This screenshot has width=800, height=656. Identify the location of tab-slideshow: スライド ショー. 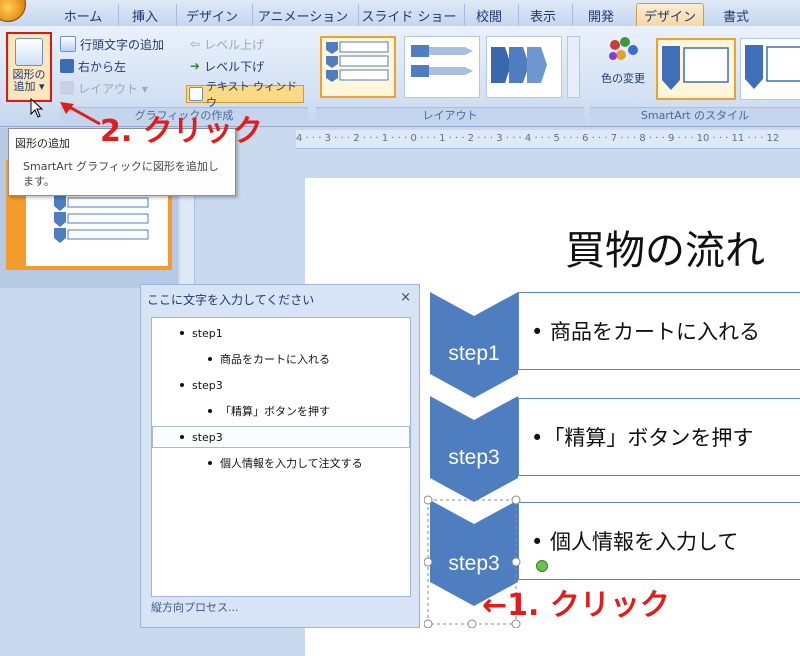
(408, 15).